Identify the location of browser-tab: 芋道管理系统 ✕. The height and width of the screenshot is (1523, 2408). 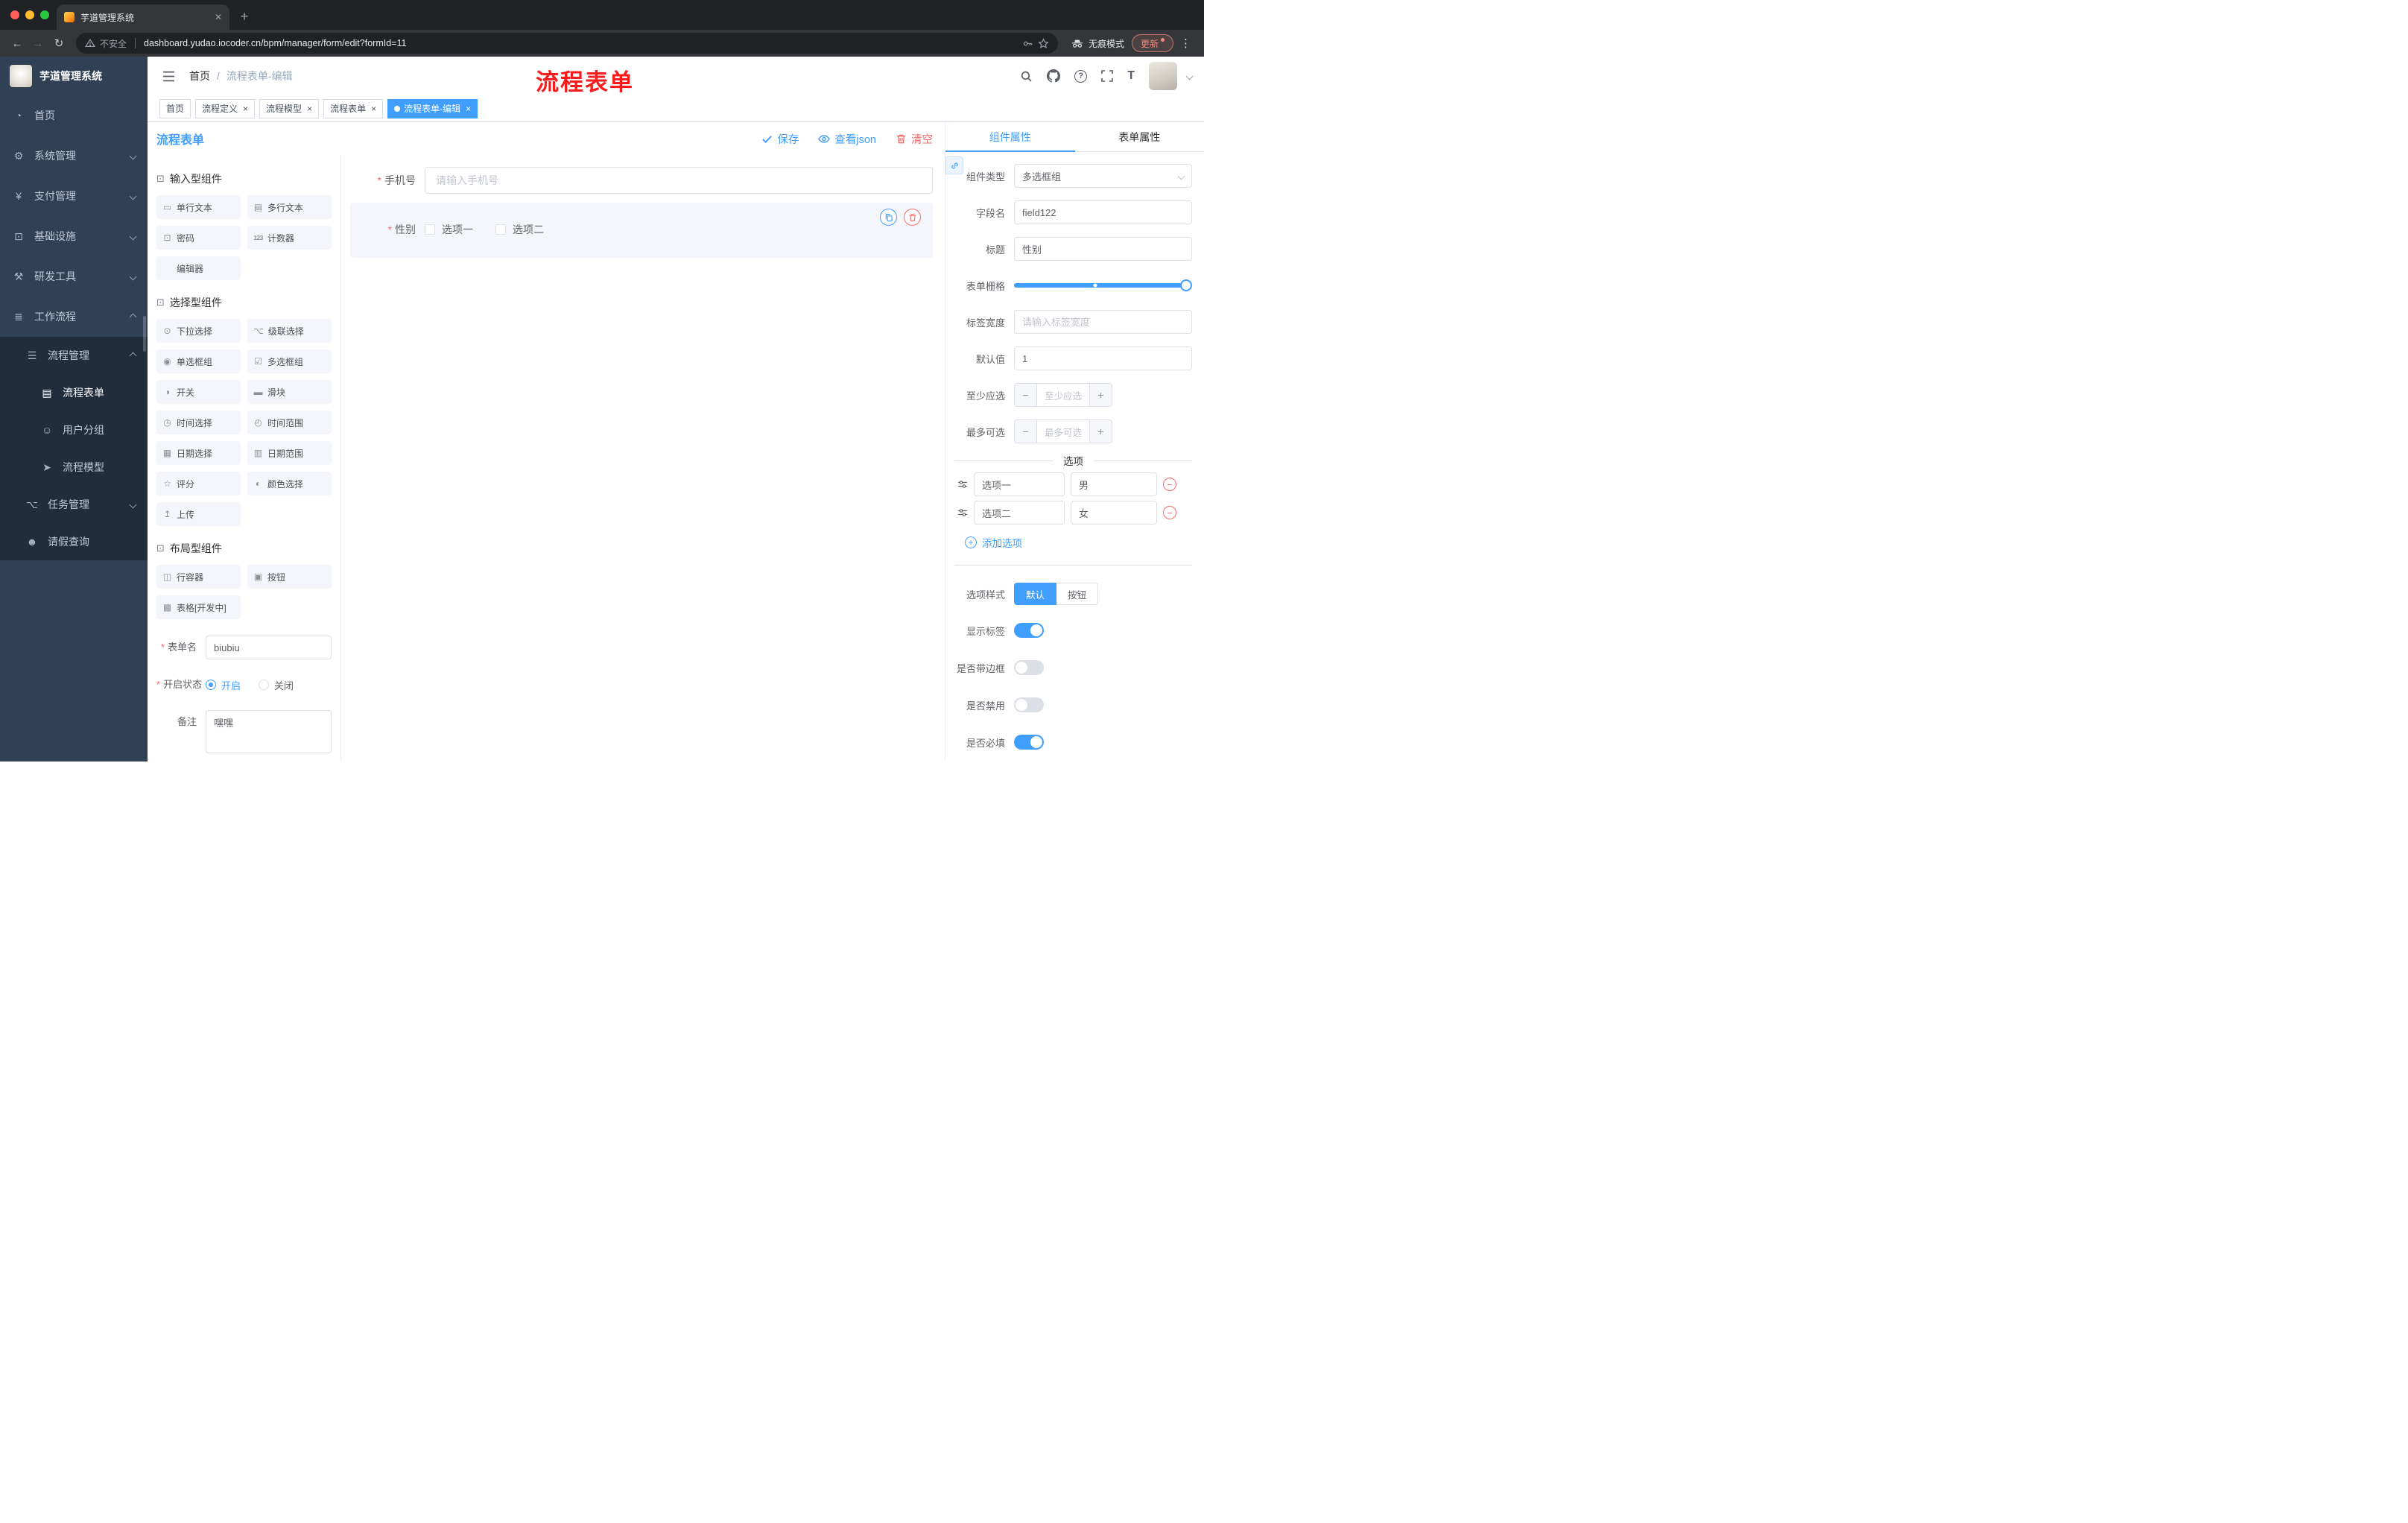
(143, 17).